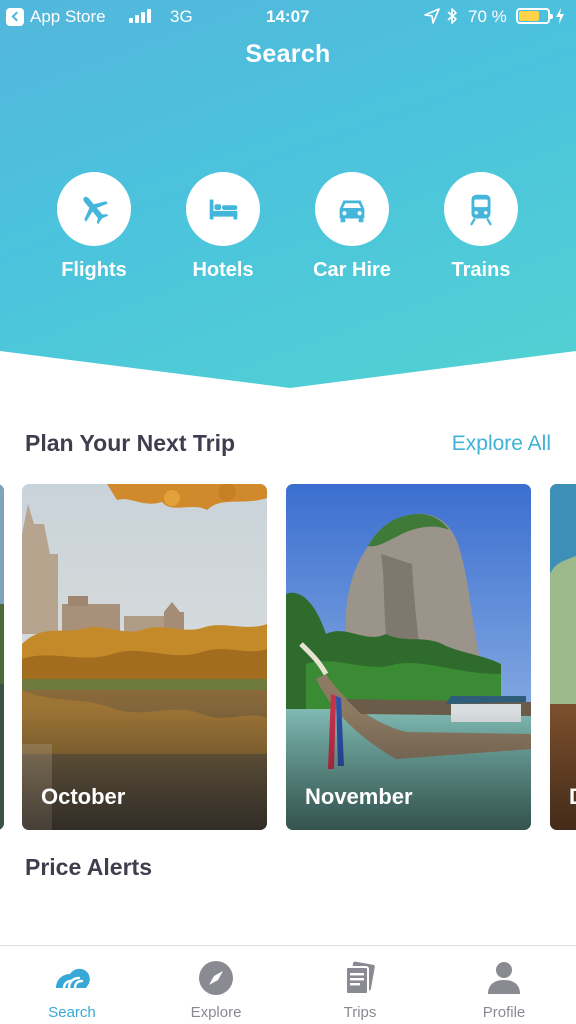 This screenshot has height=1024, width=576. I want to click on hotels-icon-circle, so click(223, 209).